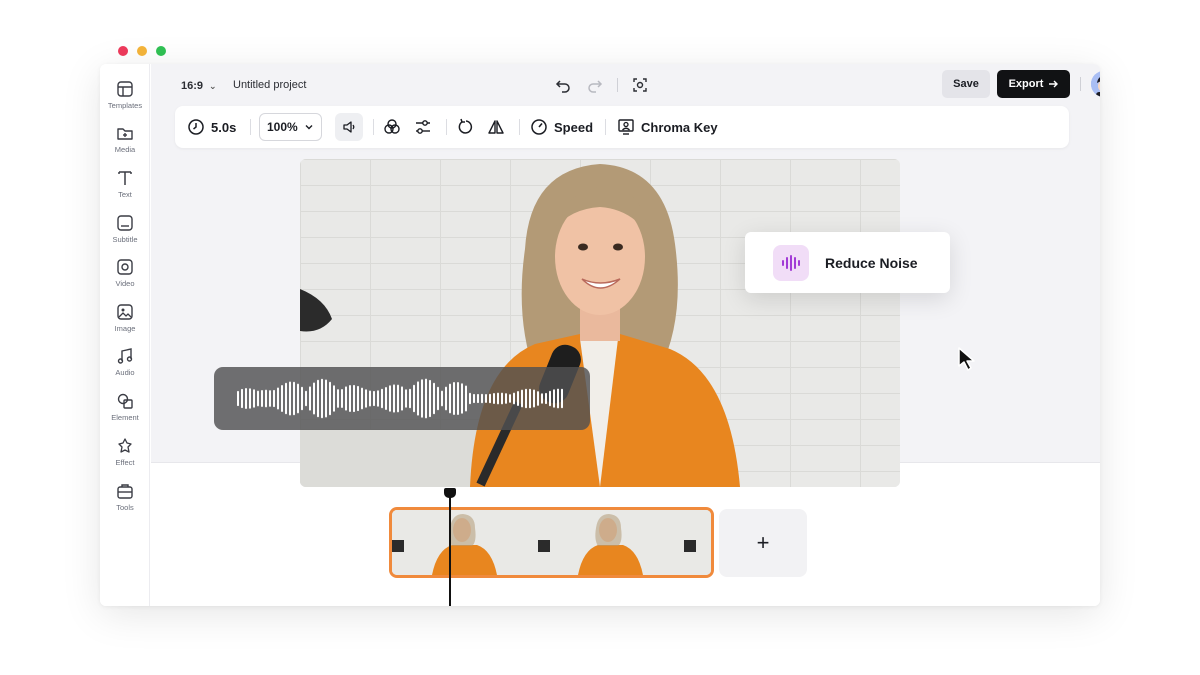  I want to click on speaker-icon, so click(349, 127).